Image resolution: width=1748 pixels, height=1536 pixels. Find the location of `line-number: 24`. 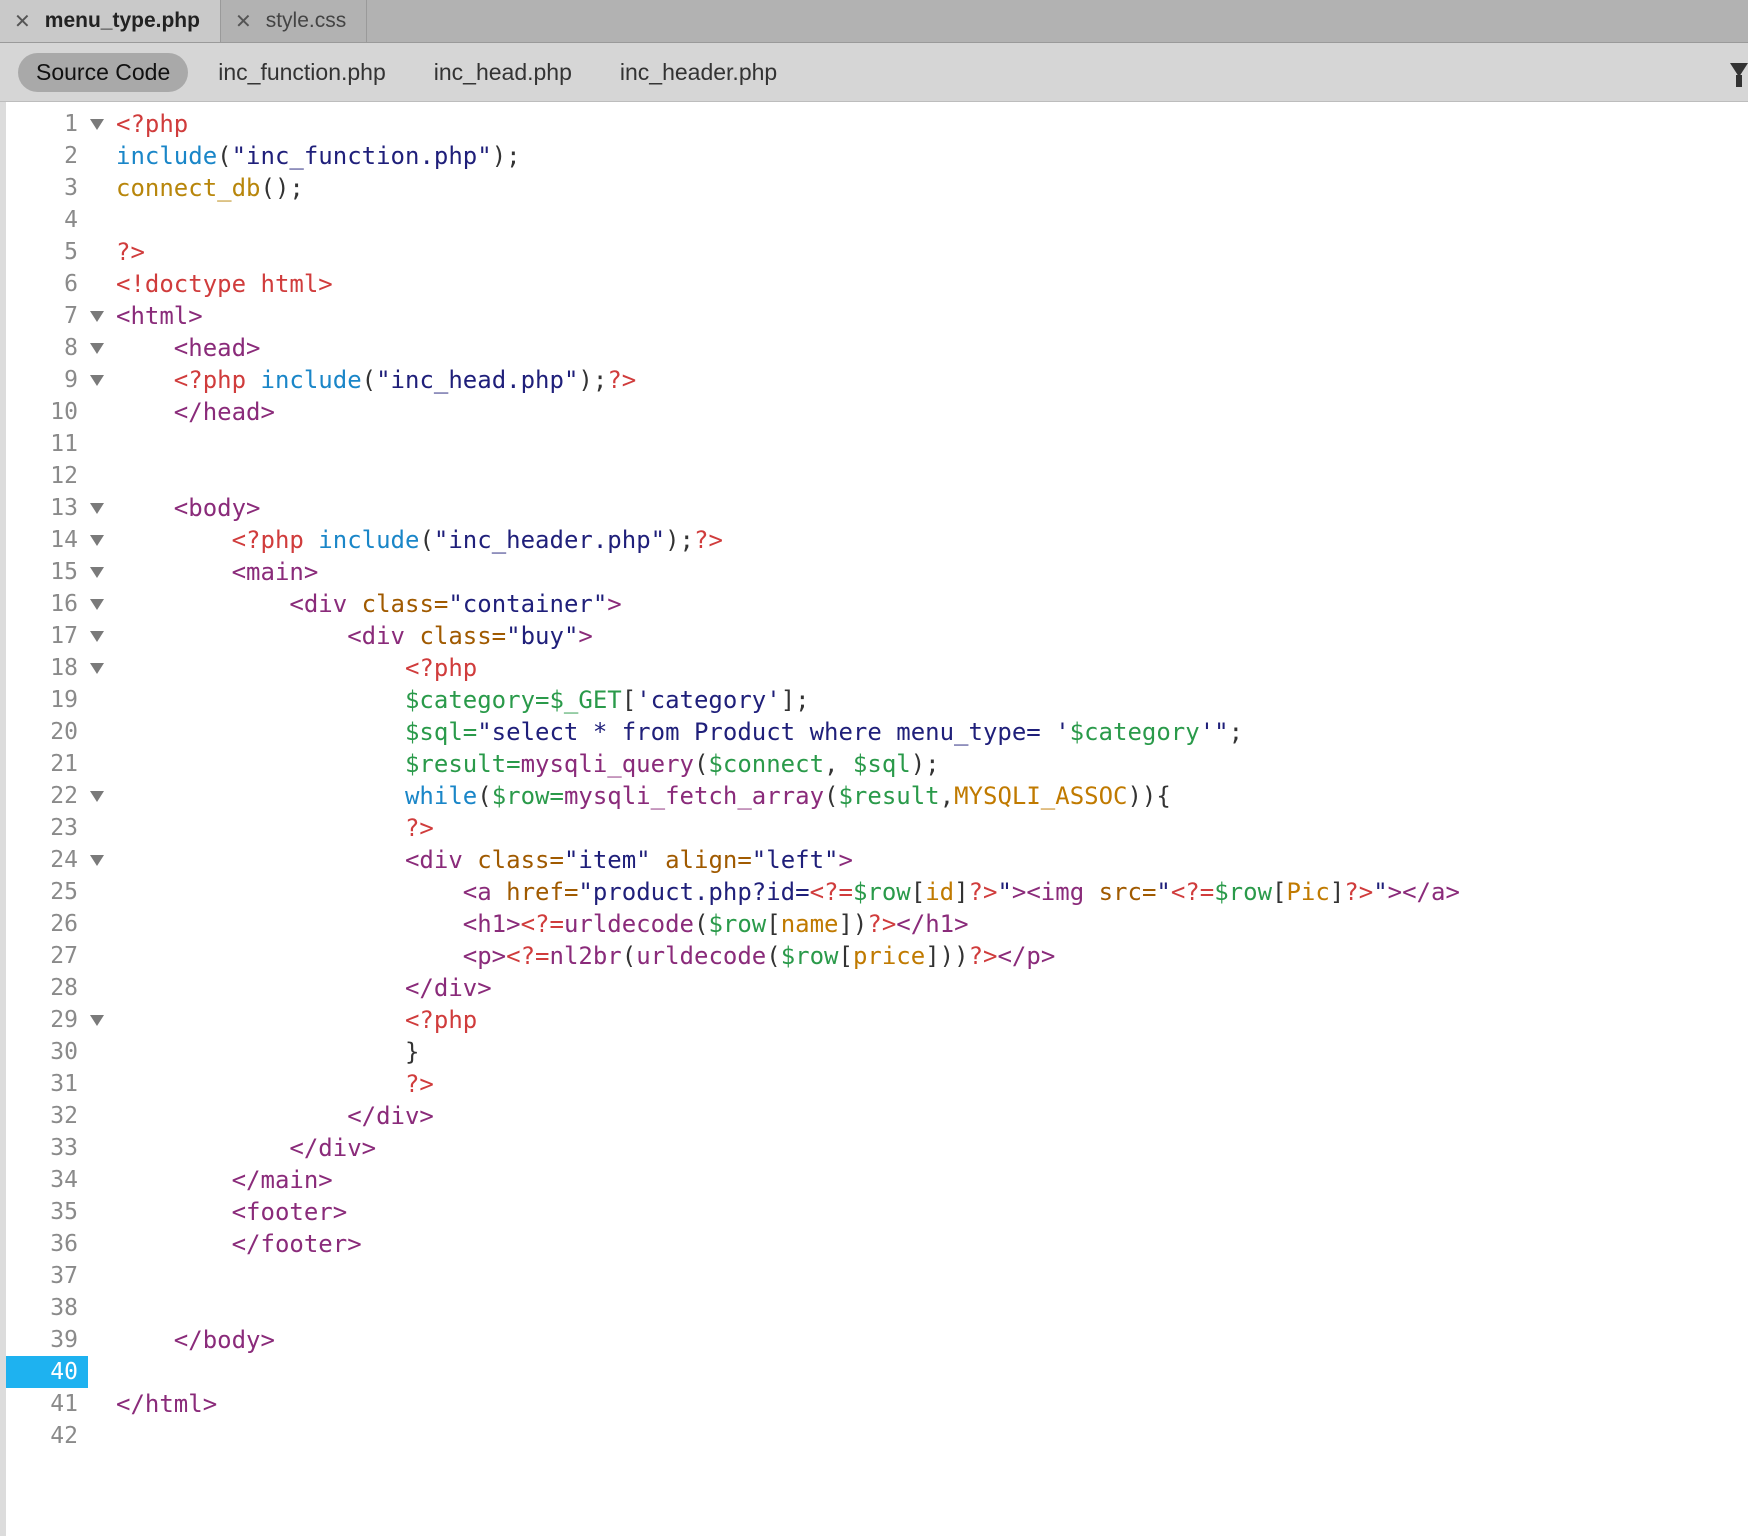

line-number: 24 is located at coordinates (64, 860).